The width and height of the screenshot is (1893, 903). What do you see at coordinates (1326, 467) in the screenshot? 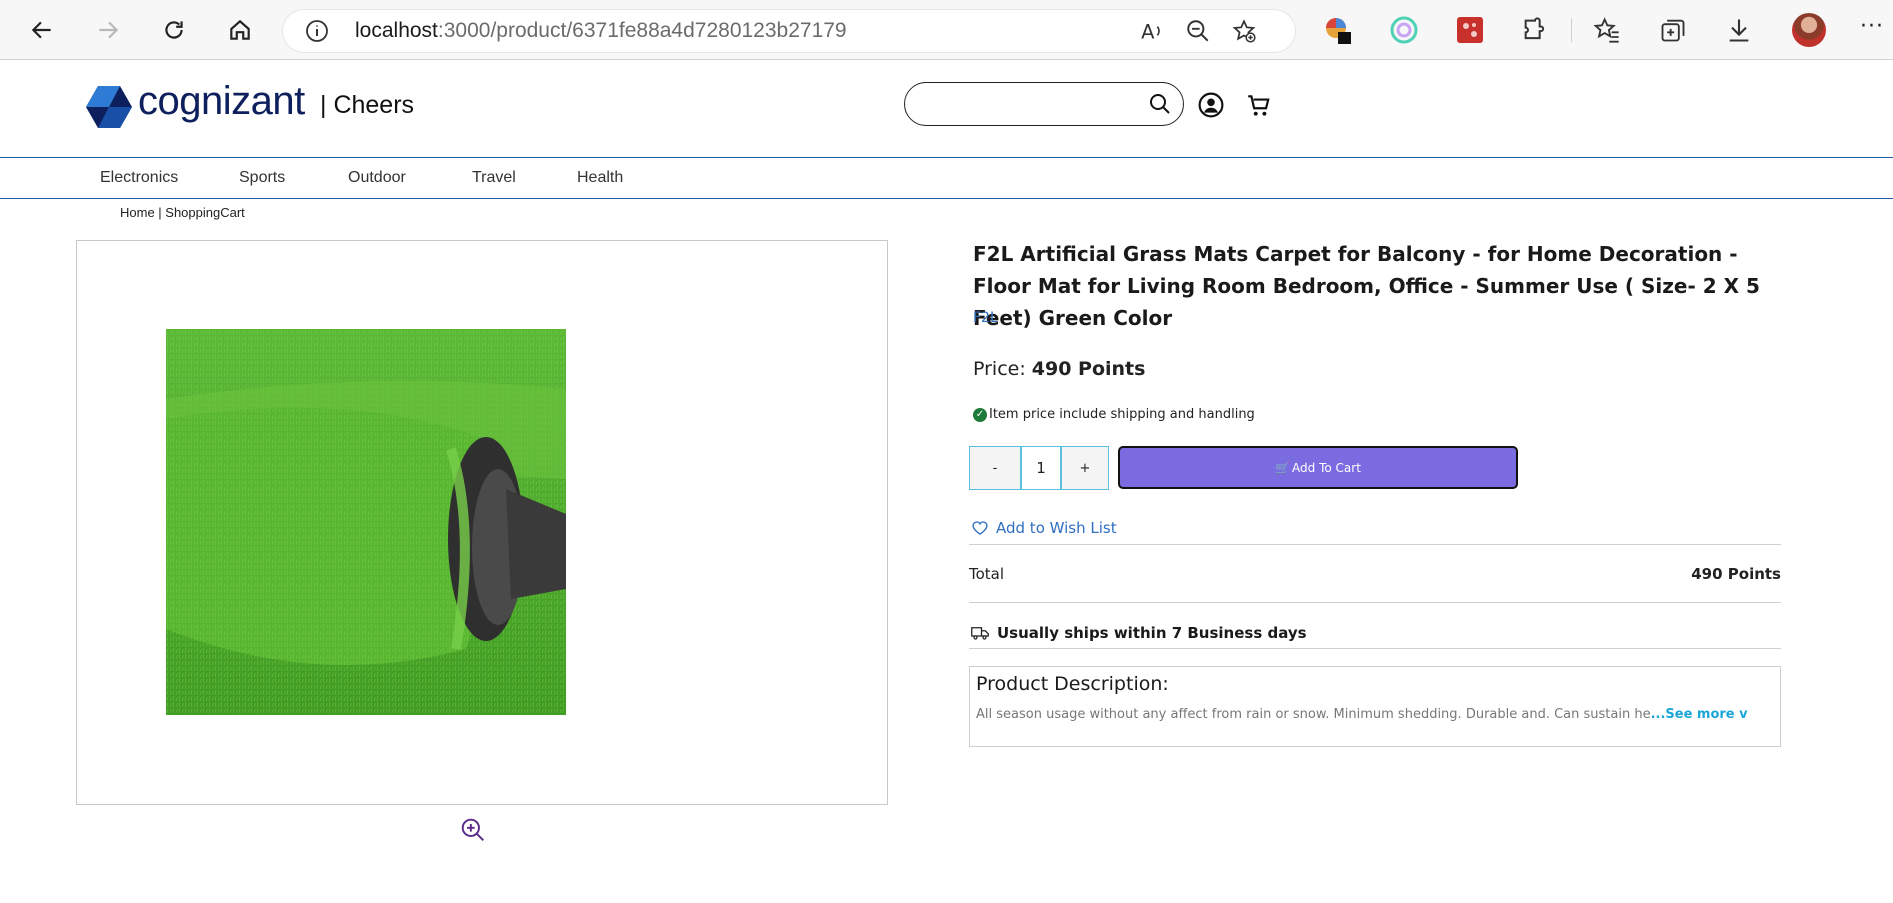
I see `add-to-cart-label: Add To Cart` at bounding box center [1326, 467].